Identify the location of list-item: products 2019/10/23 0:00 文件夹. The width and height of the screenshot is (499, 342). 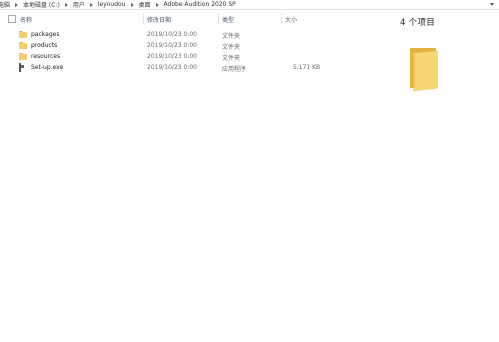
(165, 45).